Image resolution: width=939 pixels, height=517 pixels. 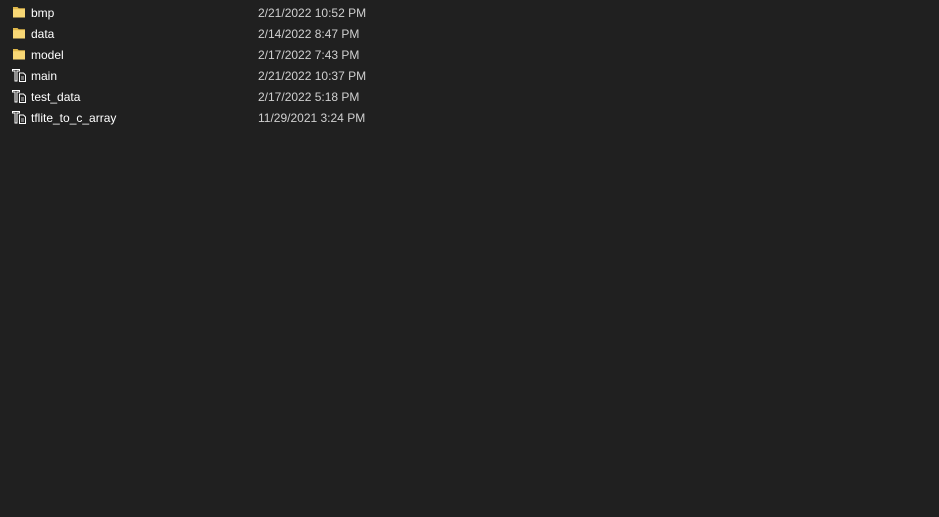 What do you see at coordinates (312, 13) in the screenshot?
I see `file-modified-date: 2/21/2022 10:52 PM` at bounding box center [312, 13].